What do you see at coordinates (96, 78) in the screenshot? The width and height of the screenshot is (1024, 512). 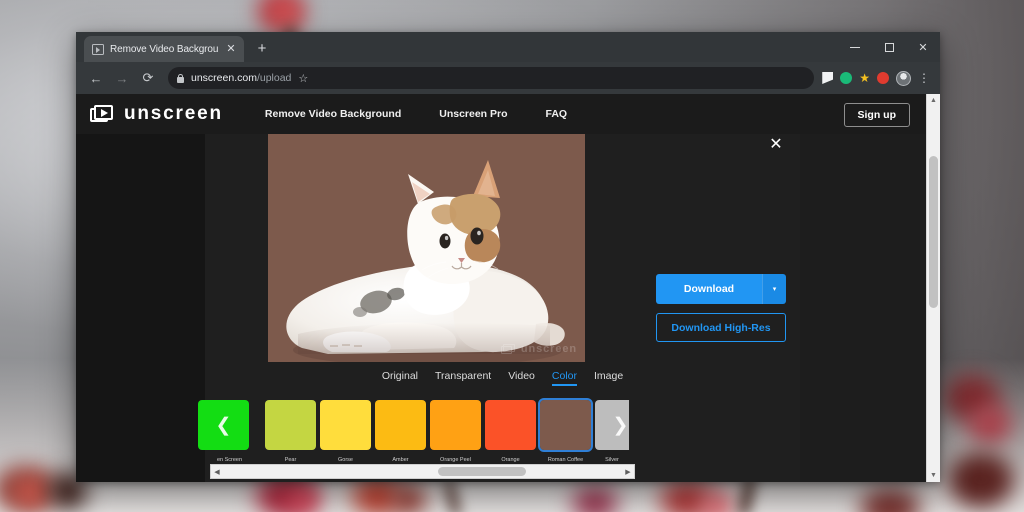 I see `back-icon: ←` at bounding box center [96, 78].